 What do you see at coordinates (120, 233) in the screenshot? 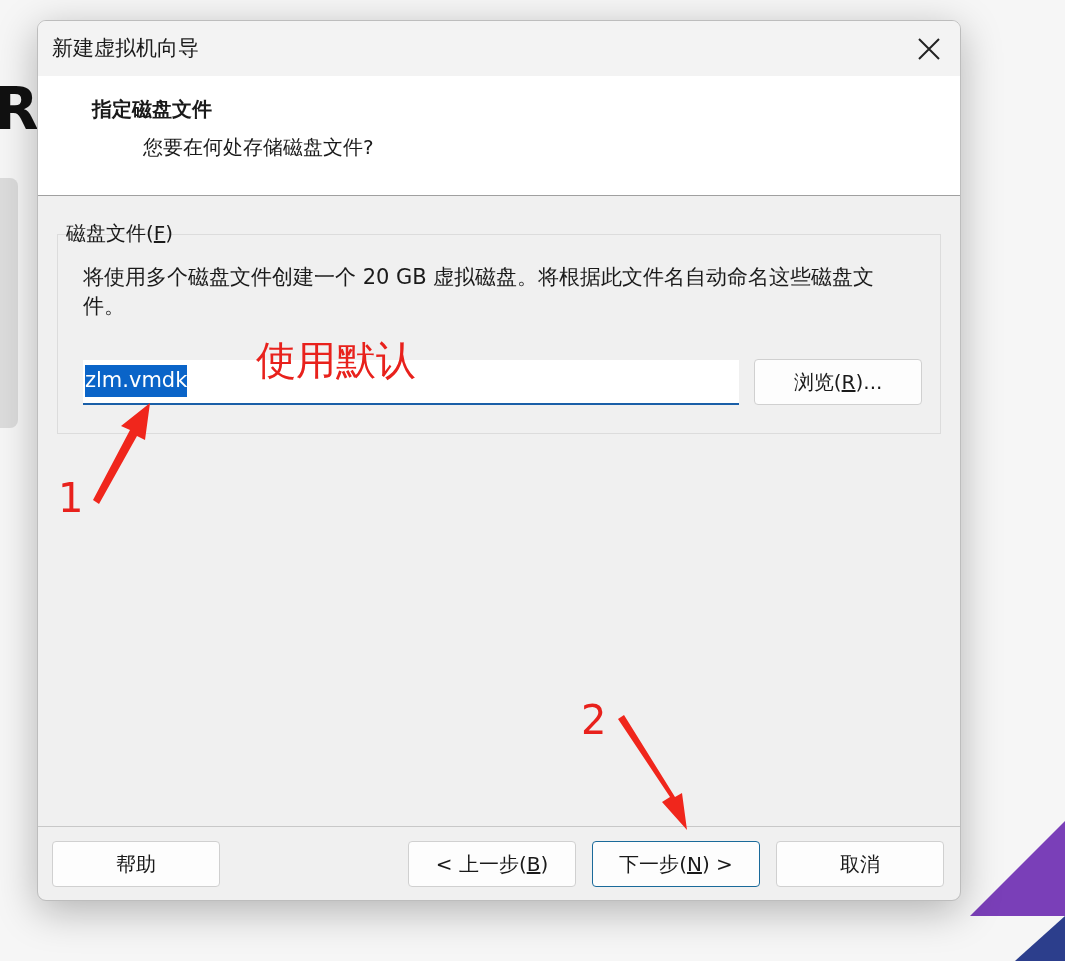
I see `group-label: 磁盘文件(F)` at bounding box center [120, 233].